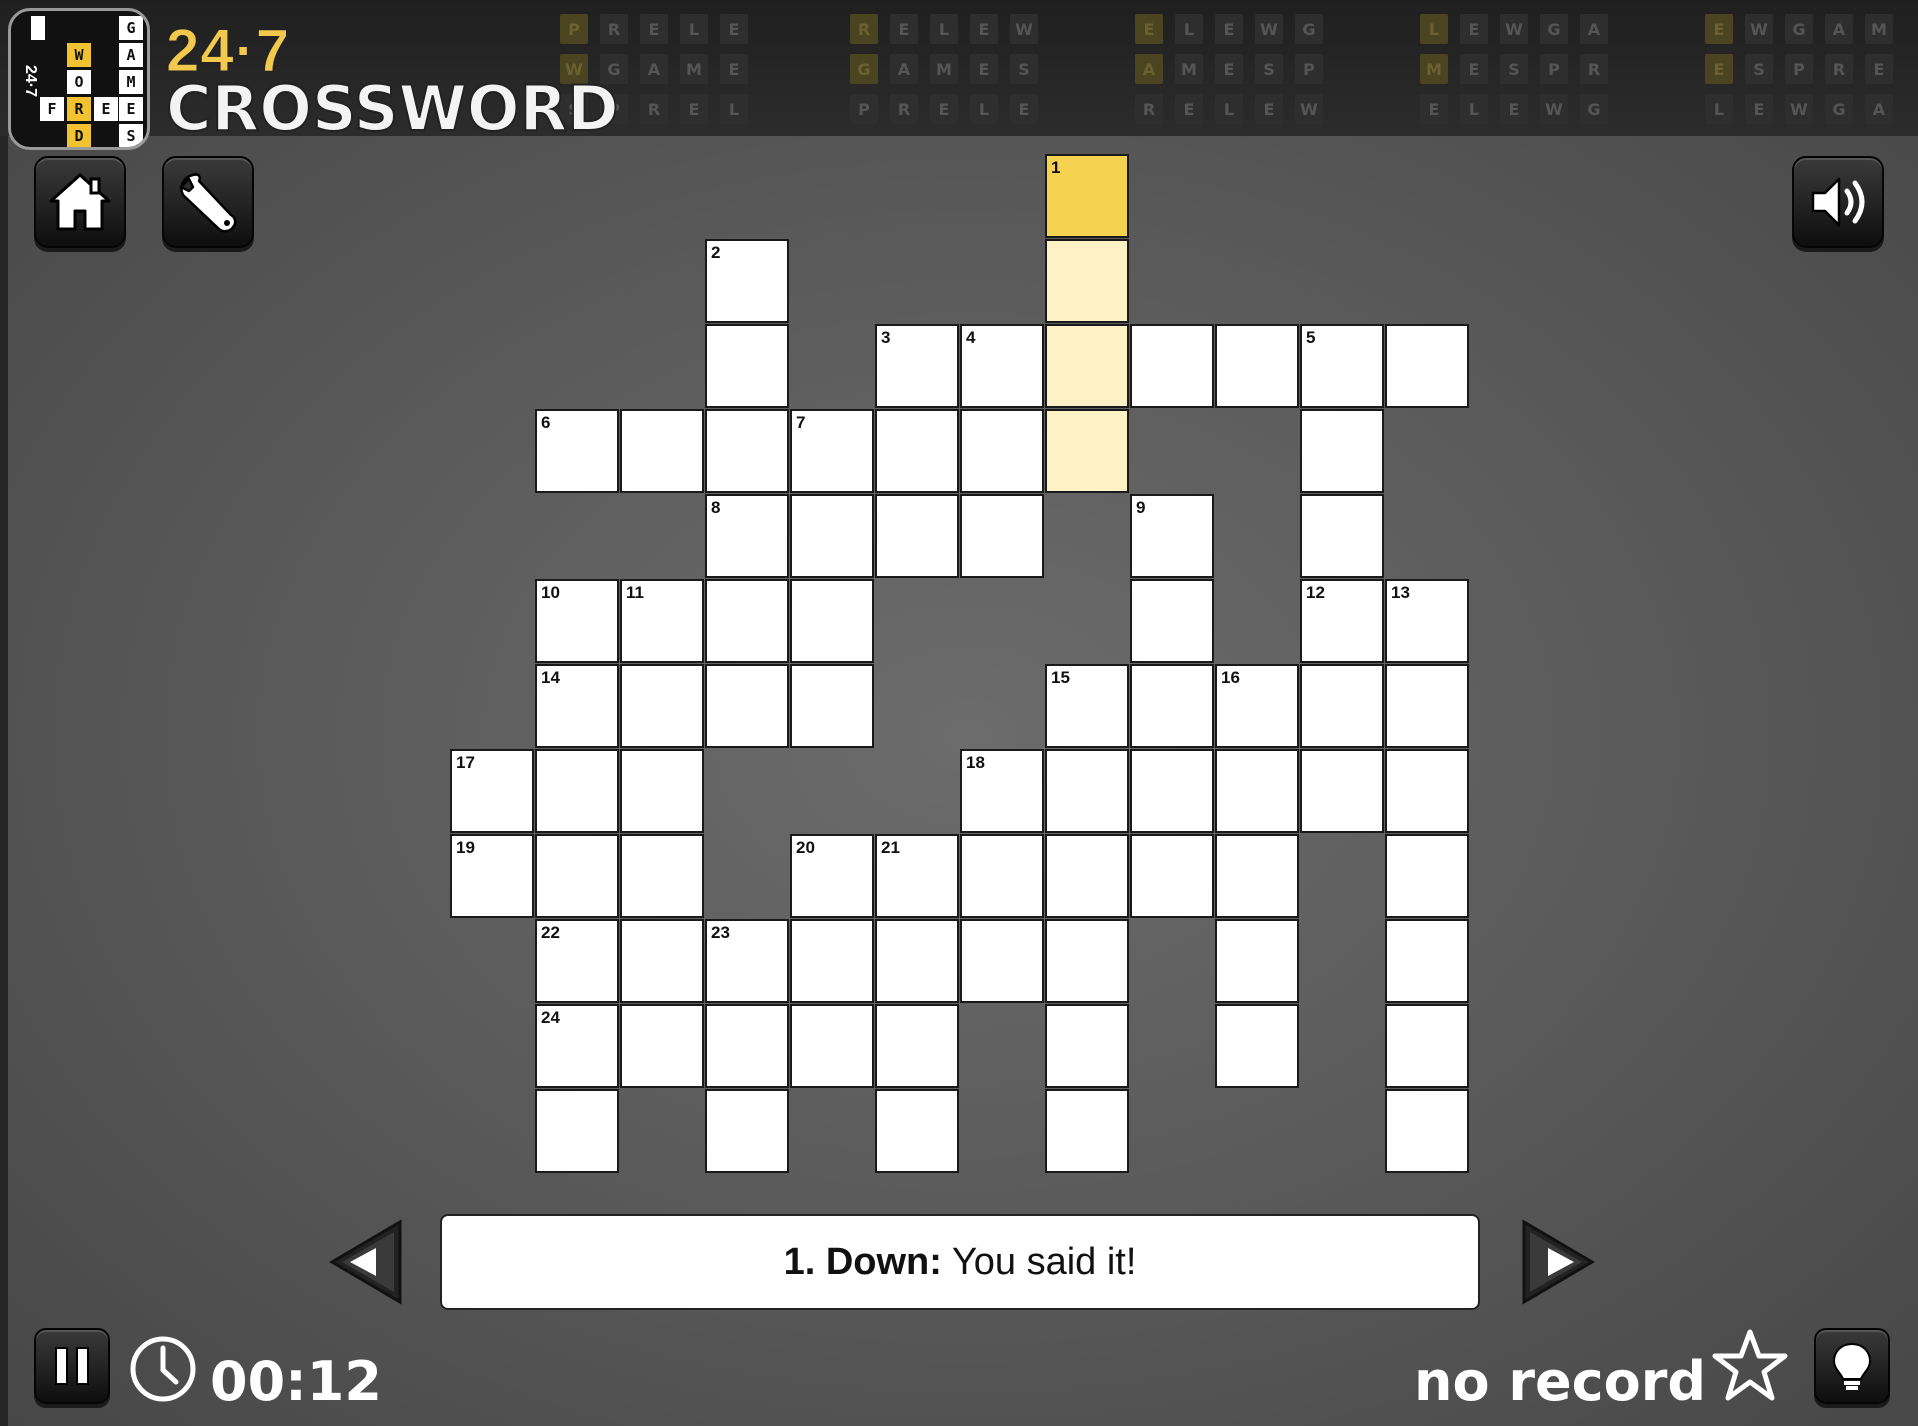 The height and width of the screenshot is (1426, 1918). What do you see at coordinates (747, 961) in the screenshot?
I see `grid-cell: 23` at bounding box center [747, 961].